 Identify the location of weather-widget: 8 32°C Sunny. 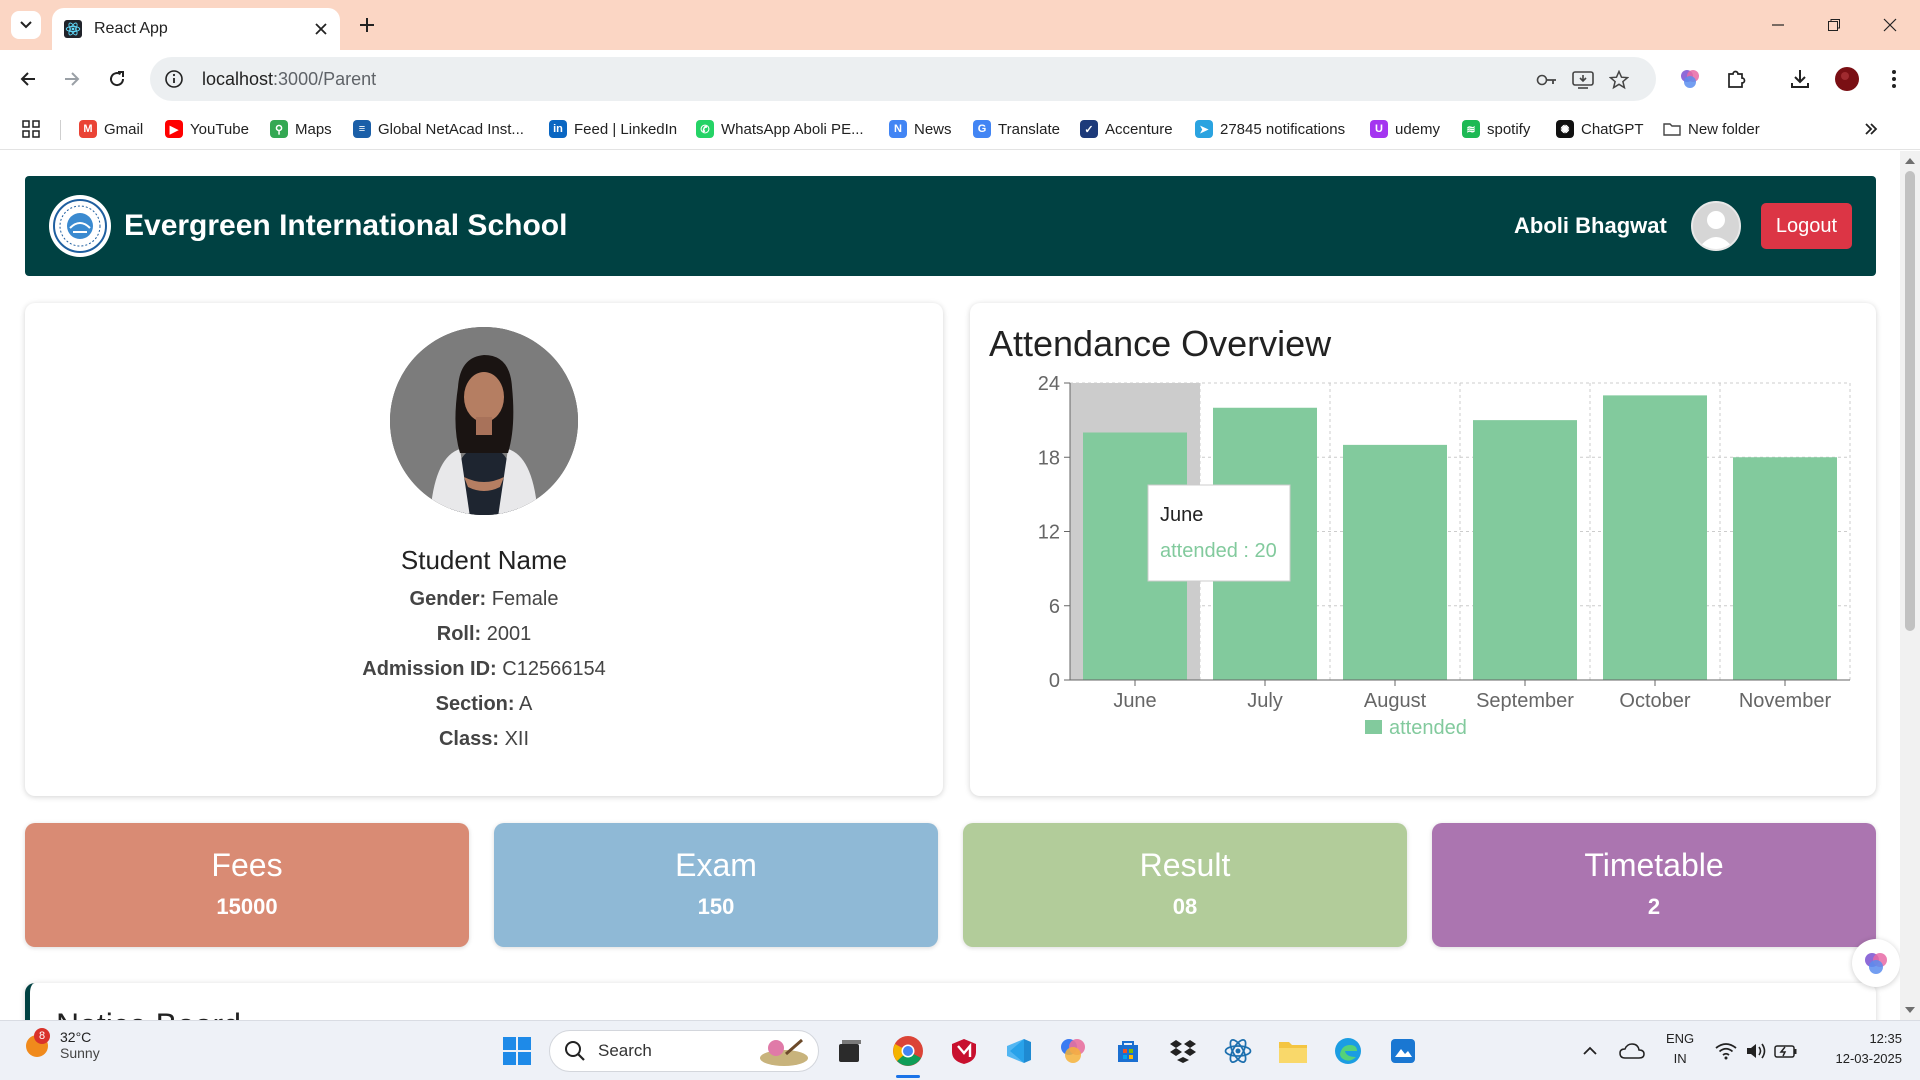
(62, 1044).